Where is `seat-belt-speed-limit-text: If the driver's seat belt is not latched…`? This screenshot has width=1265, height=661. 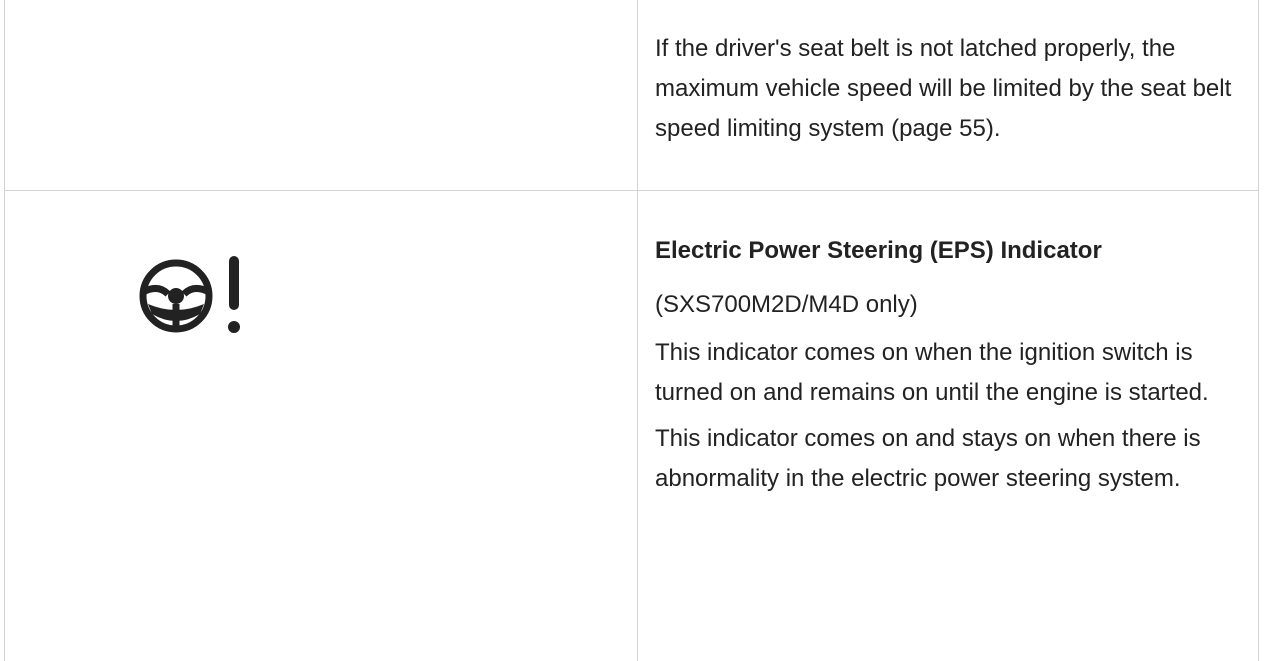
seat-belt-speed-limit-text: If the driver's seat belt is not latched… is located at coordinates (943, 88).